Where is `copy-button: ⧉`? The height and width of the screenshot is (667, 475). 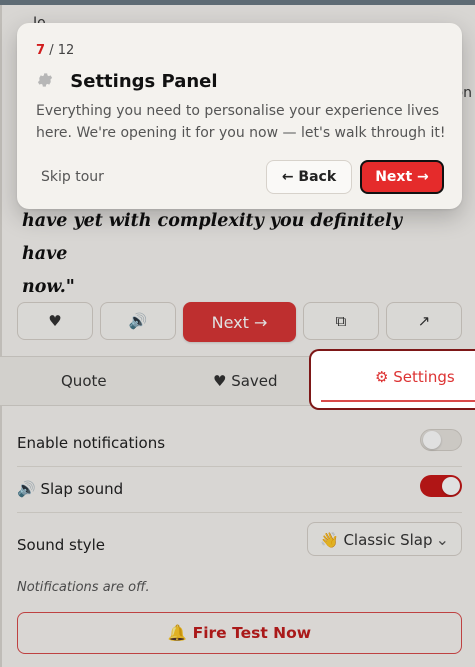
copy-button: ⧉ is located at coordinates (341, 321).